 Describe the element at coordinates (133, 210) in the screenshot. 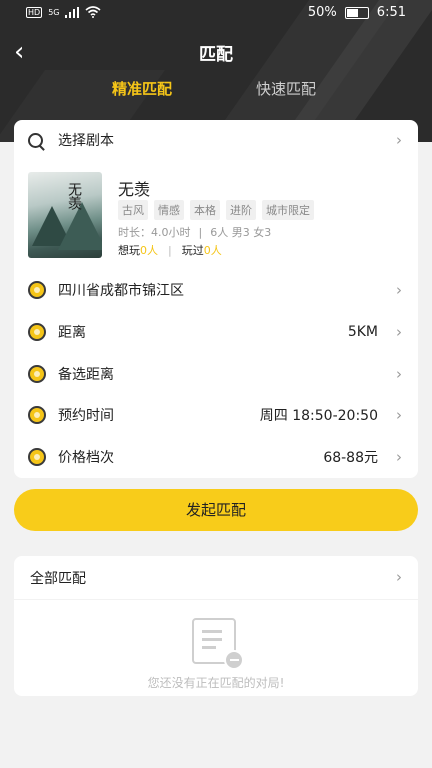

I see `tag: 古风` at that location.